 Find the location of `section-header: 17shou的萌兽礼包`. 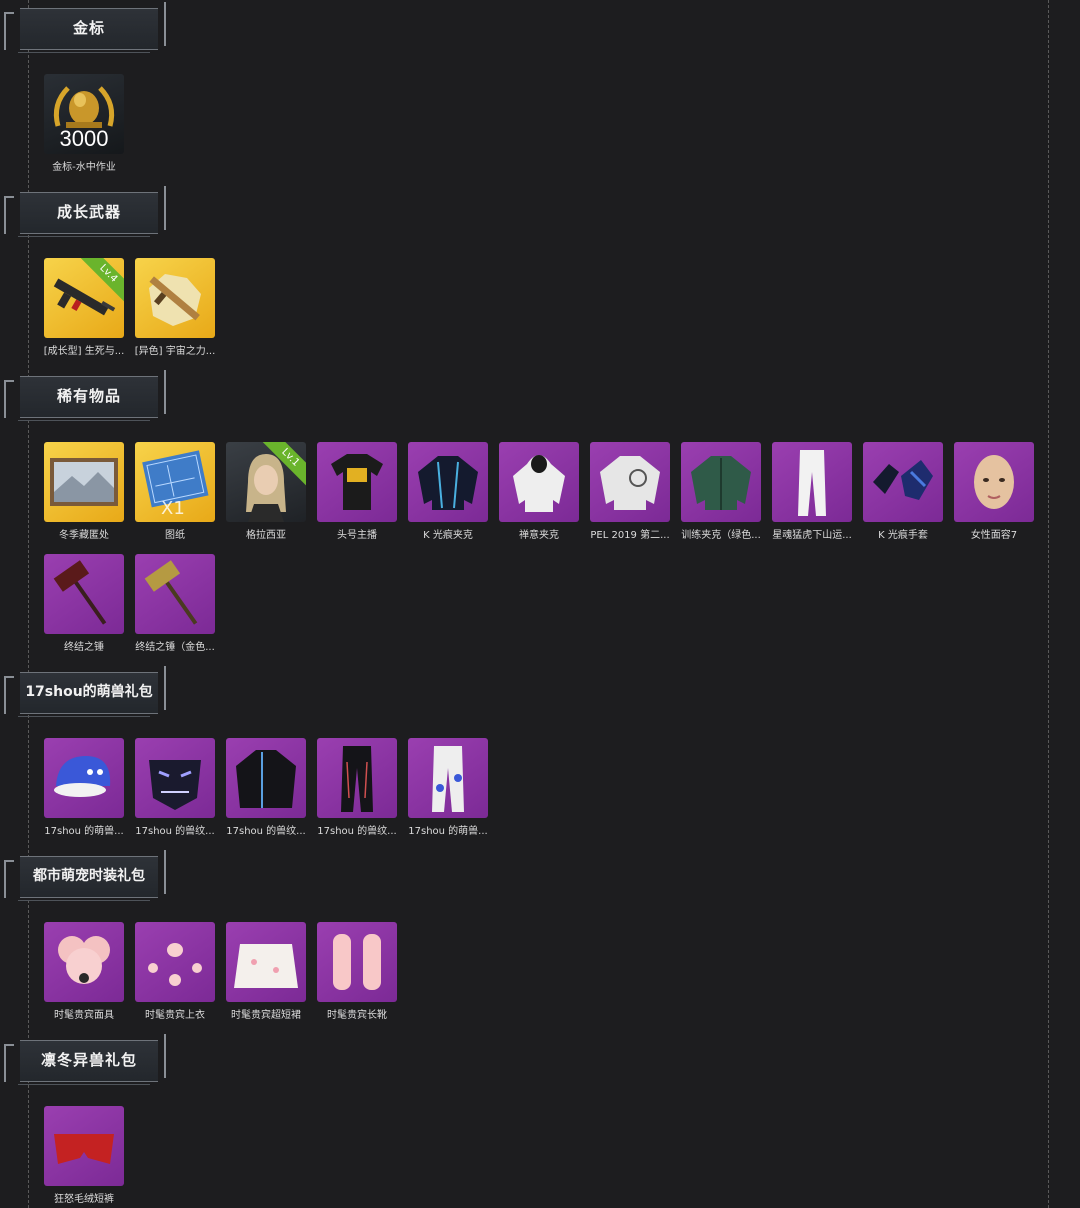

section-header: 17shou的萌兽礼包 is located at coordinates (85, 694).